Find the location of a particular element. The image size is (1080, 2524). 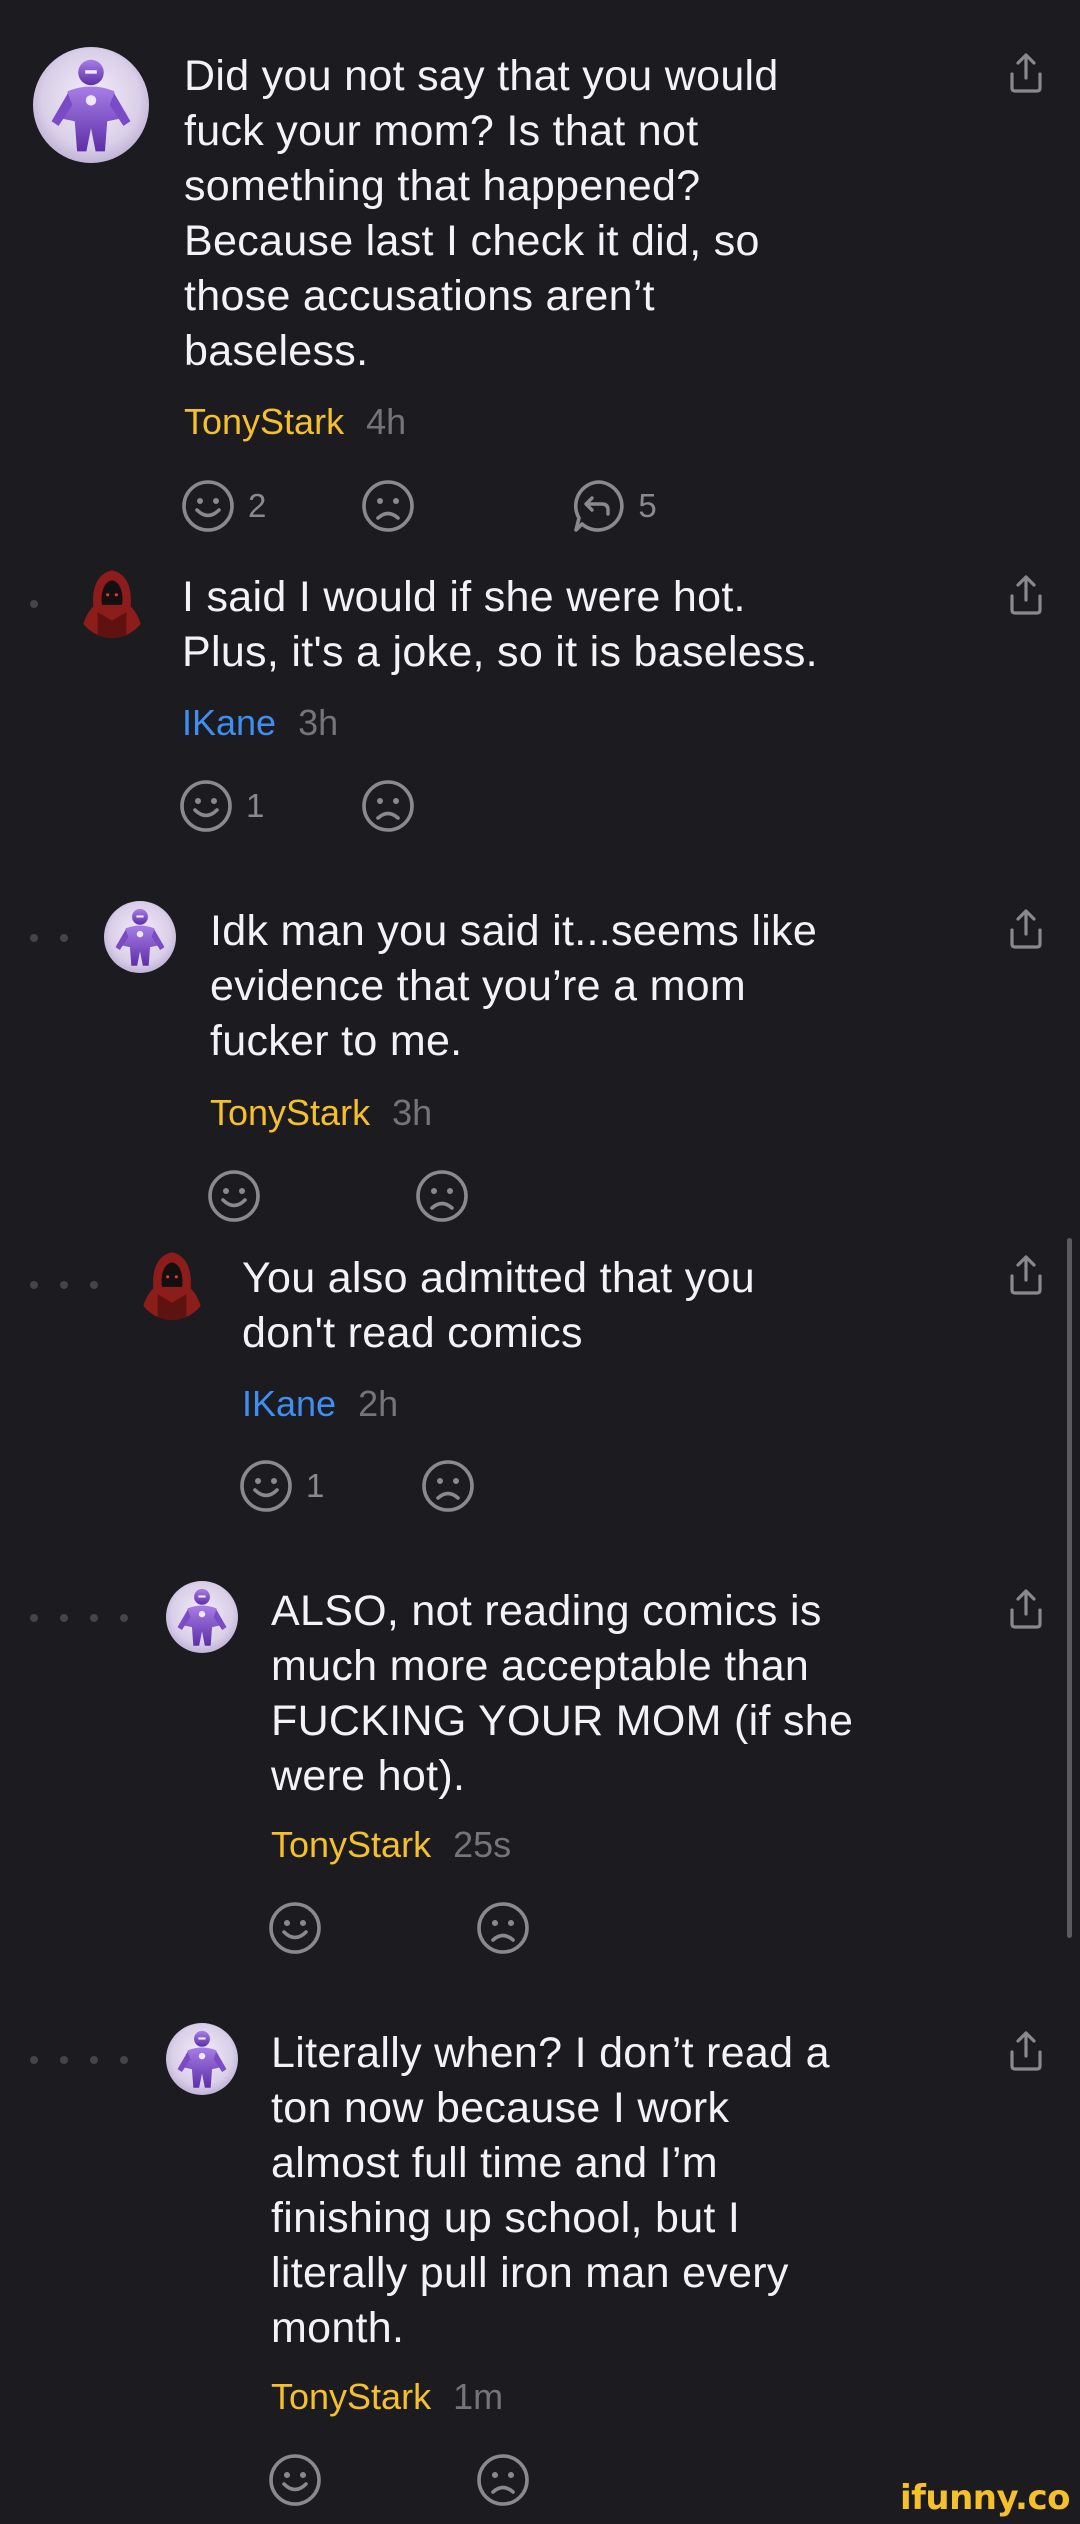

reply-icon is located at coordinates (598, 506).